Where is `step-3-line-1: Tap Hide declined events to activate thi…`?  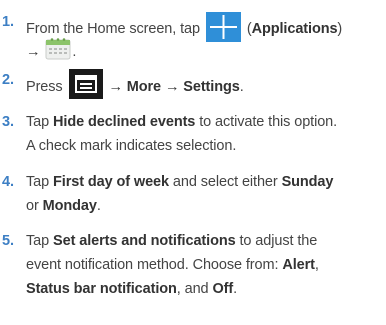 step-3-line-1: Tap Hide declined events to activate thi… is located at coordinates (181, 122).